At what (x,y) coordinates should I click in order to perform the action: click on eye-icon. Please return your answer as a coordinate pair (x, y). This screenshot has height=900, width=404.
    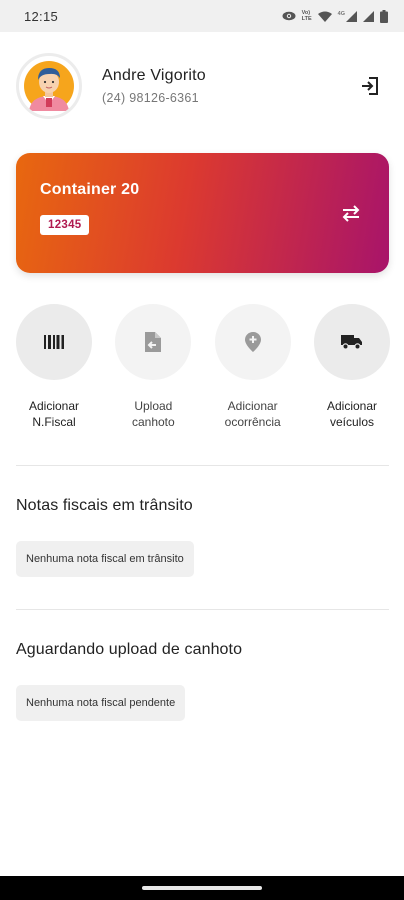
    Looking at the image, I should click on (289, 16).